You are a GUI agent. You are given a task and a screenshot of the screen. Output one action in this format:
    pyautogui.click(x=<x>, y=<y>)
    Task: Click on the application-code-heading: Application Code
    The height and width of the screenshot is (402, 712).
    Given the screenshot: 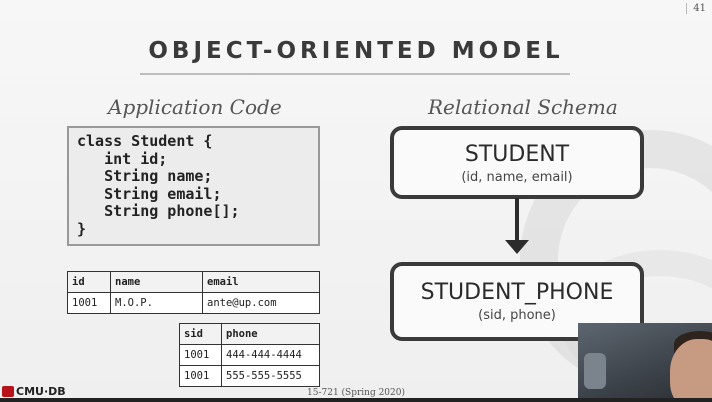 What is the action you would take?
    pyautogui.click(x=195, y=107)
    